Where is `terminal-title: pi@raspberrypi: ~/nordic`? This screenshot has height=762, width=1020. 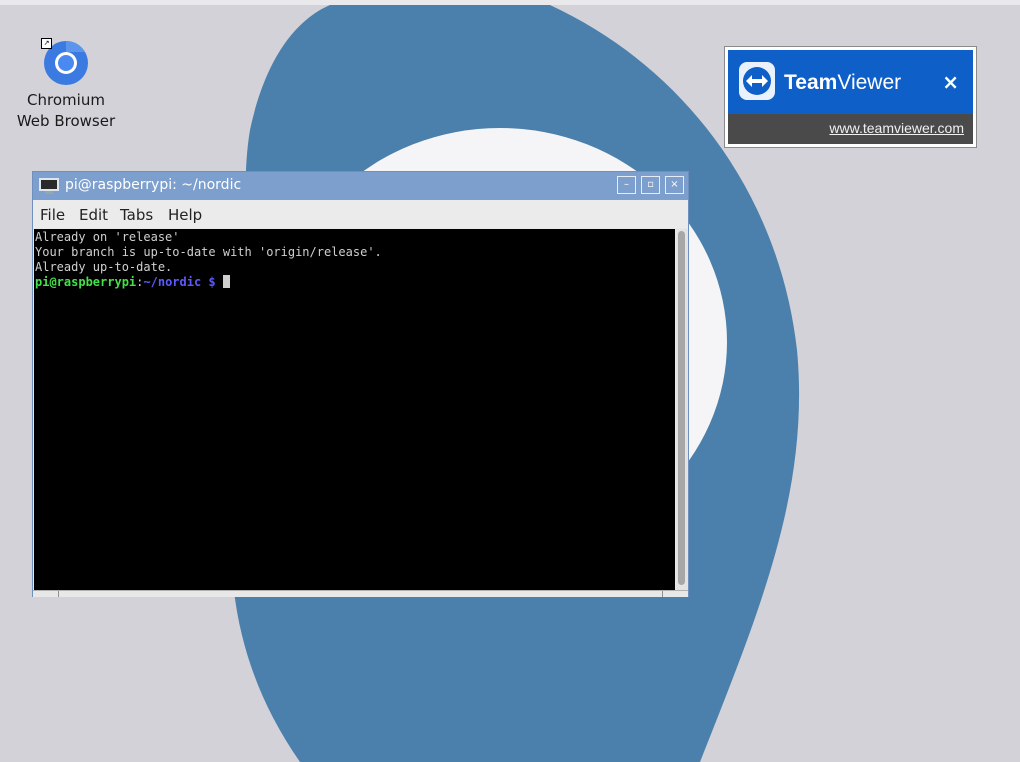 terminal-title: pi@raspberrypi: ~/nordic is located at coordinates (153, 185).